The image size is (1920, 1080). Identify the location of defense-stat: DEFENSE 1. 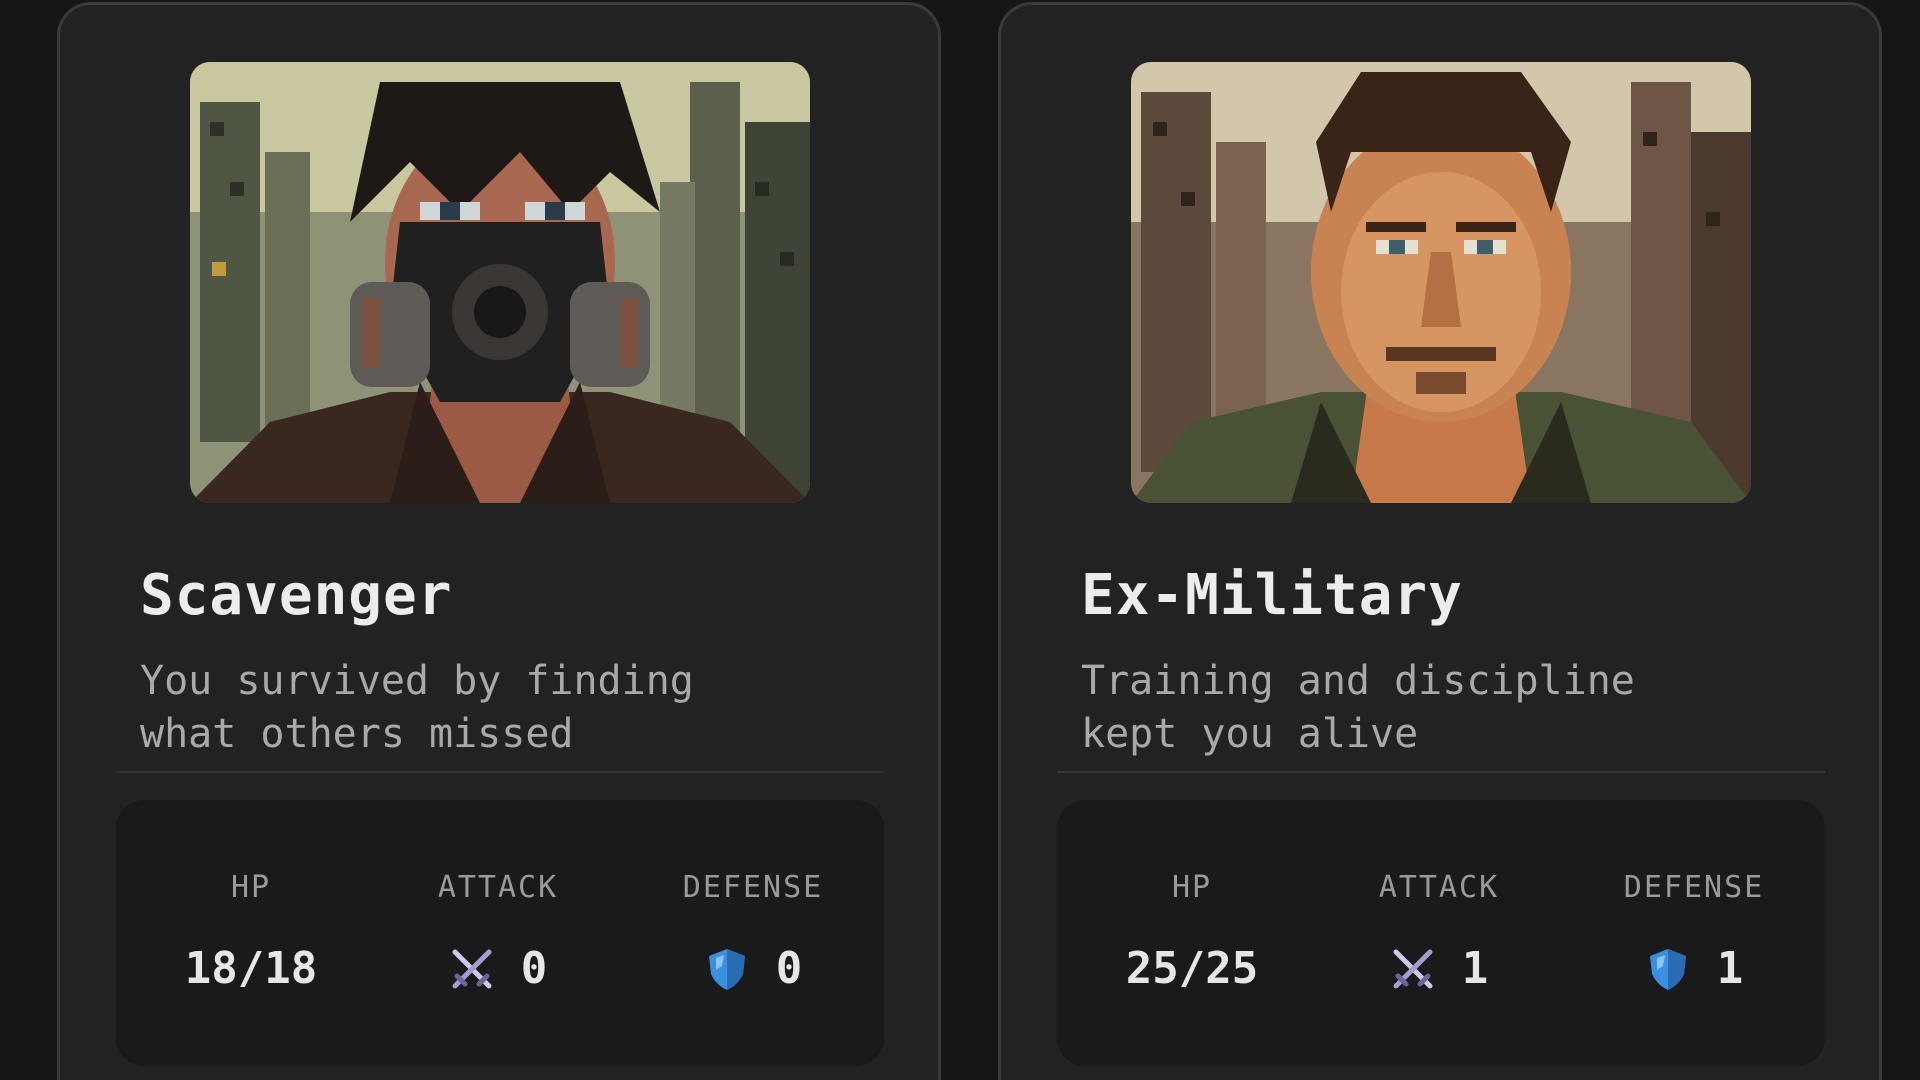
(1694, 932).